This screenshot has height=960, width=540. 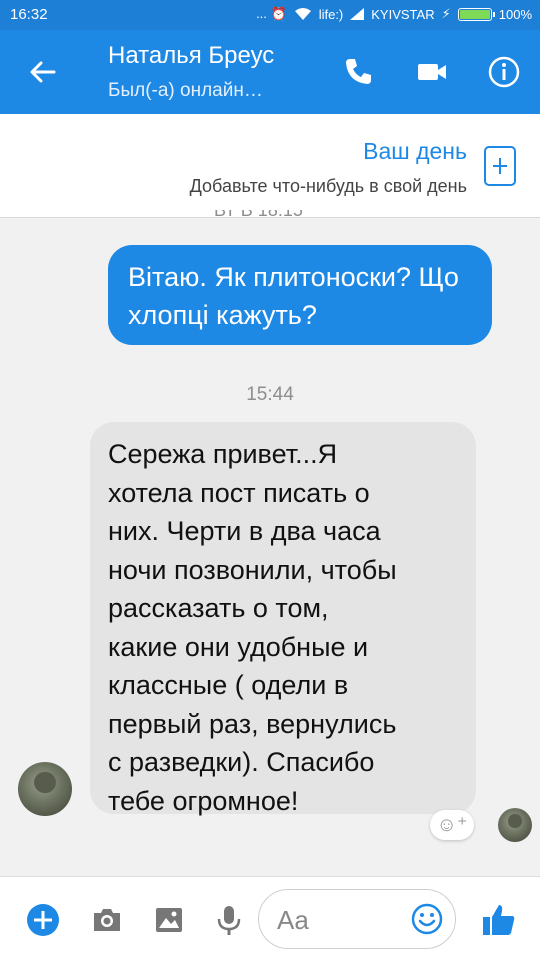 What do you see at coordinates (218, 608) in the screenshot?
I see `message-line: рассказать о том,` at bounding box center [218, 608].